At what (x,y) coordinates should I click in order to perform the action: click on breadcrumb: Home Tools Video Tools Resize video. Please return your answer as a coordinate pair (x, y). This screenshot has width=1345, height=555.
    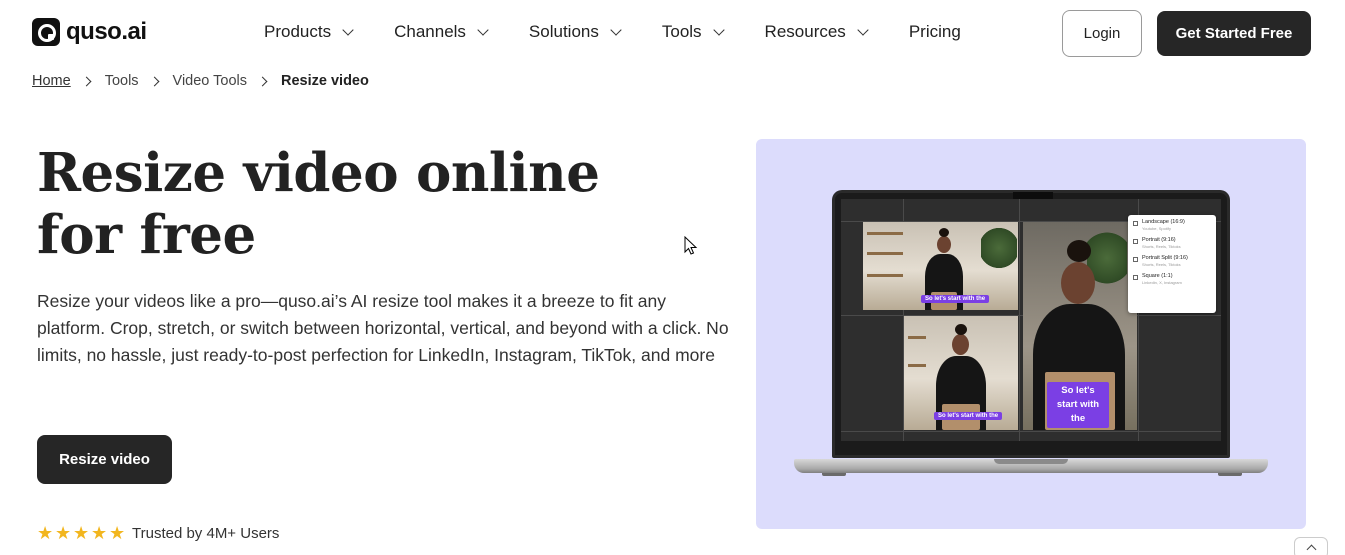
    Looking at the image, I should click on (200, 81).